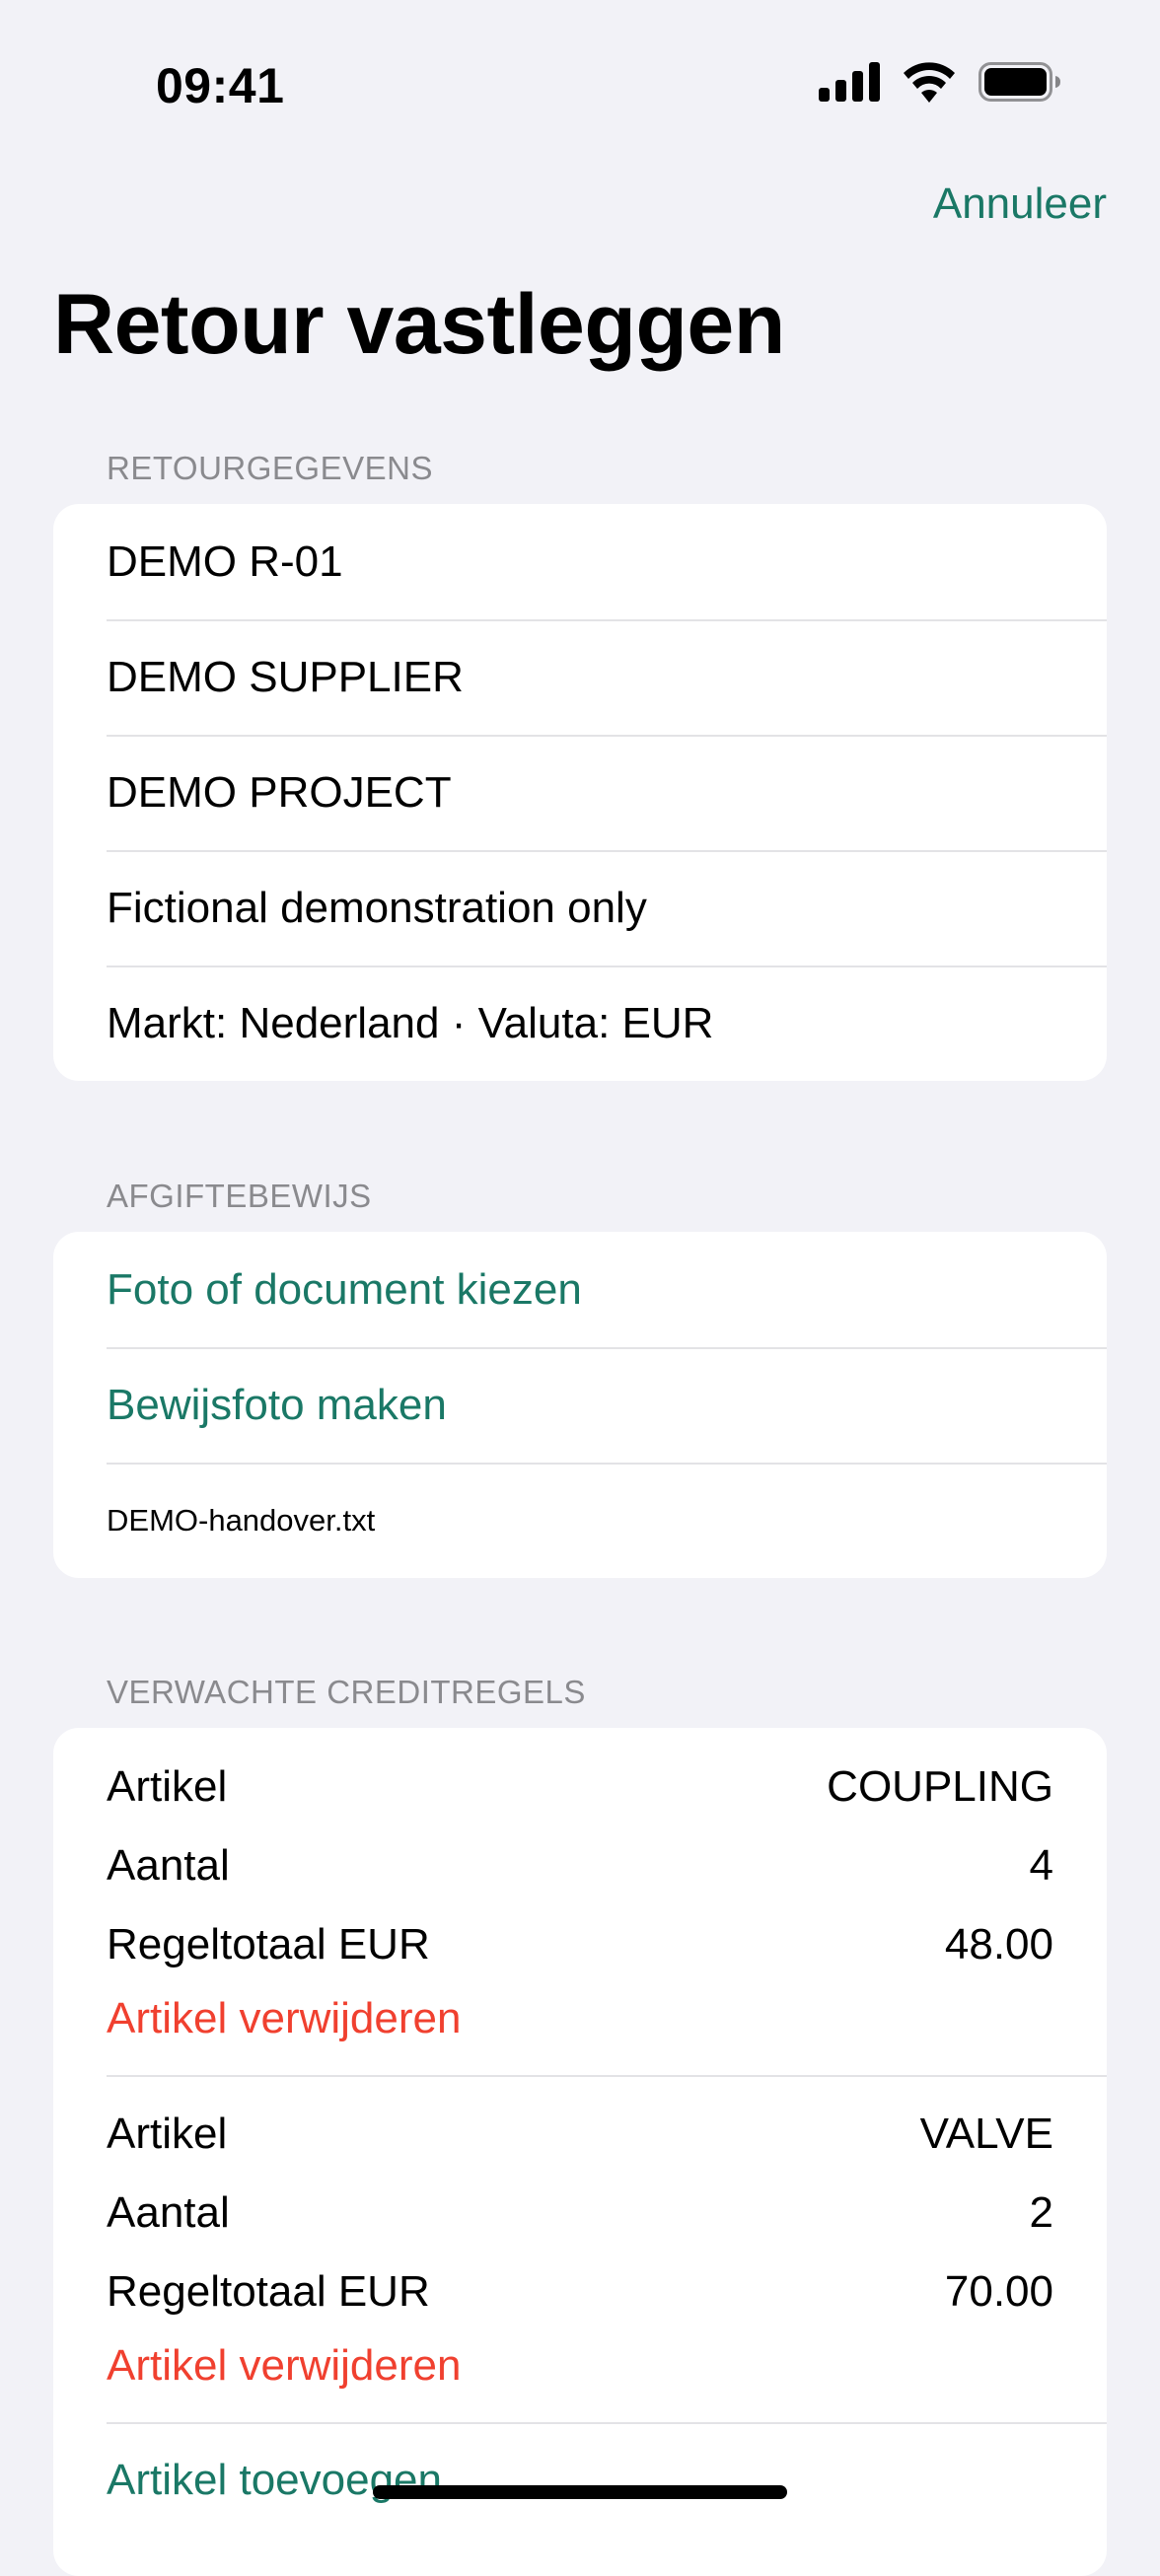  I want to click on market-currency-row: Markt: Nederland · Valuta: EUR, so click(580, 1023).